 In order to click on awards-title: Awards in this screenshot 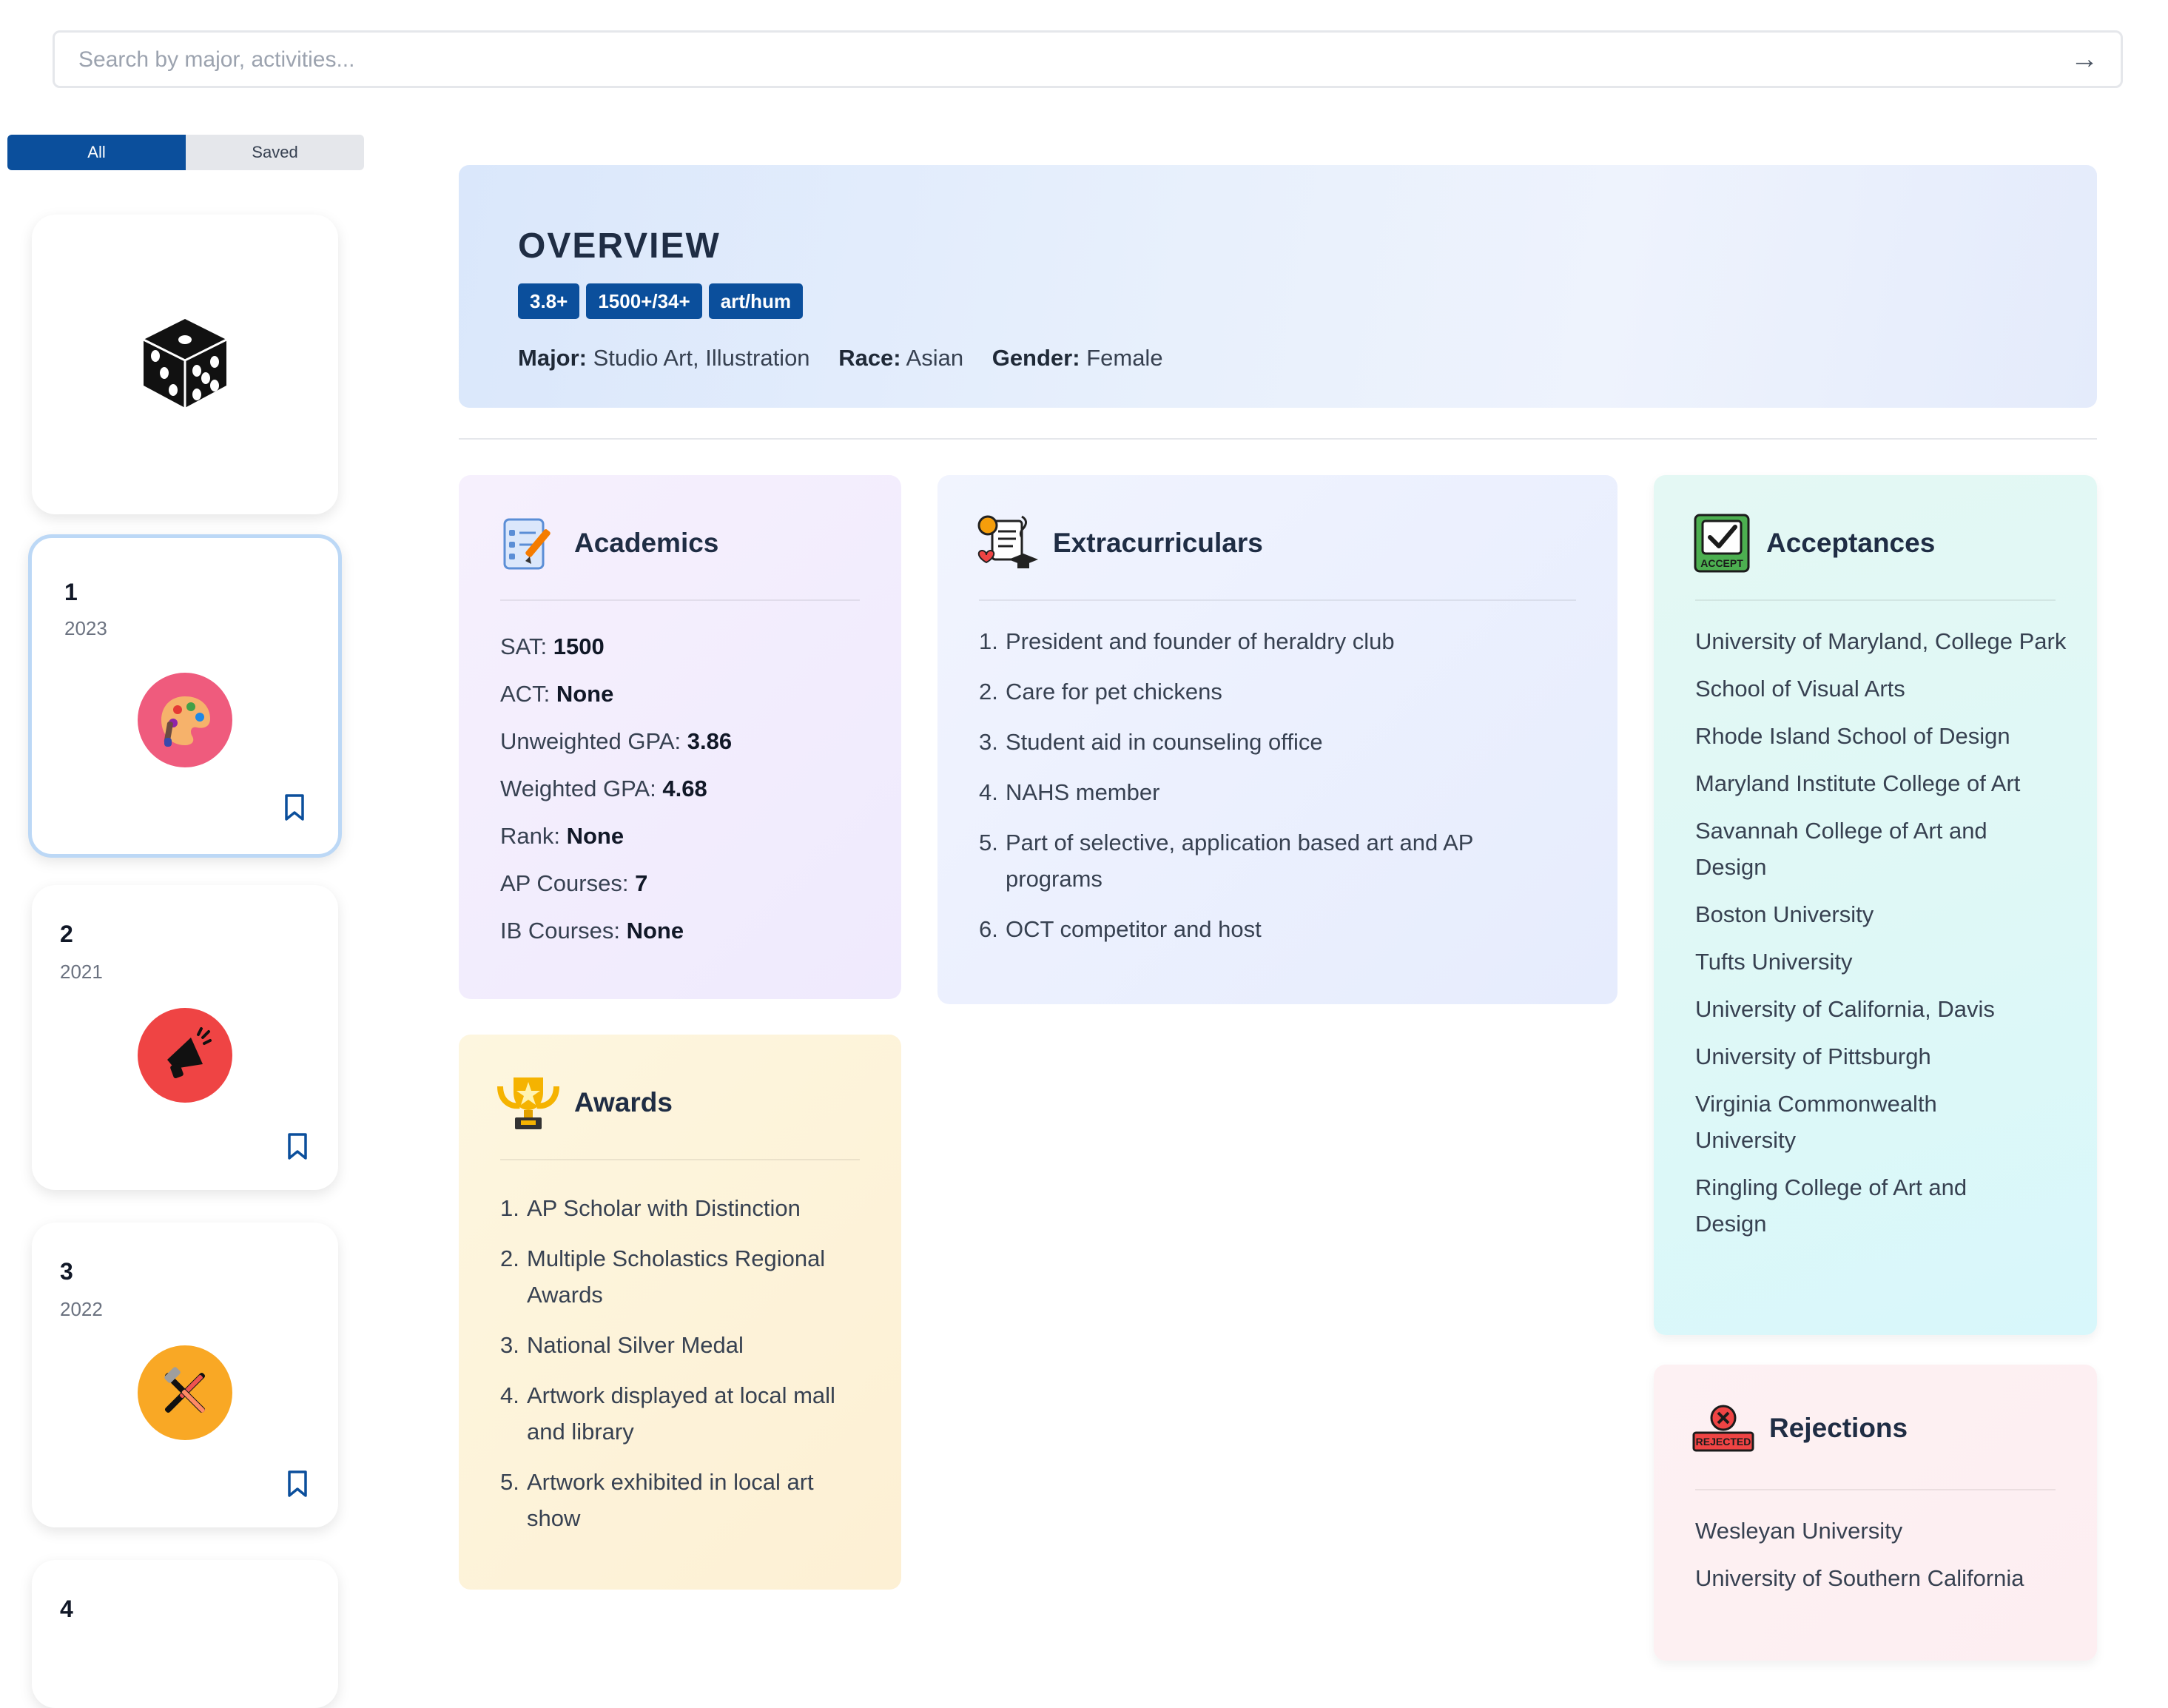, I will do `click(623, 1102)`.